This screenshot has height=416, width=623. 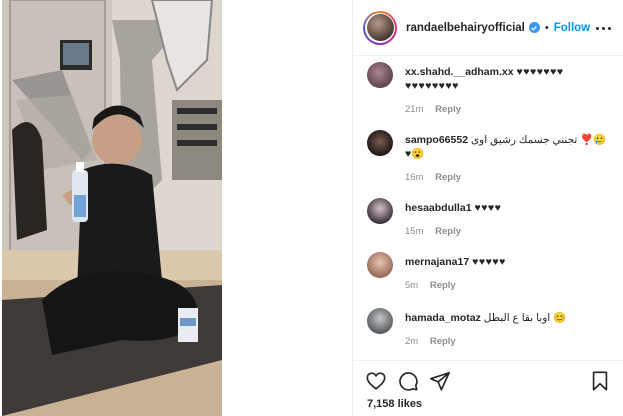 I want to click on avatar-image, so click(x=380, y=27).